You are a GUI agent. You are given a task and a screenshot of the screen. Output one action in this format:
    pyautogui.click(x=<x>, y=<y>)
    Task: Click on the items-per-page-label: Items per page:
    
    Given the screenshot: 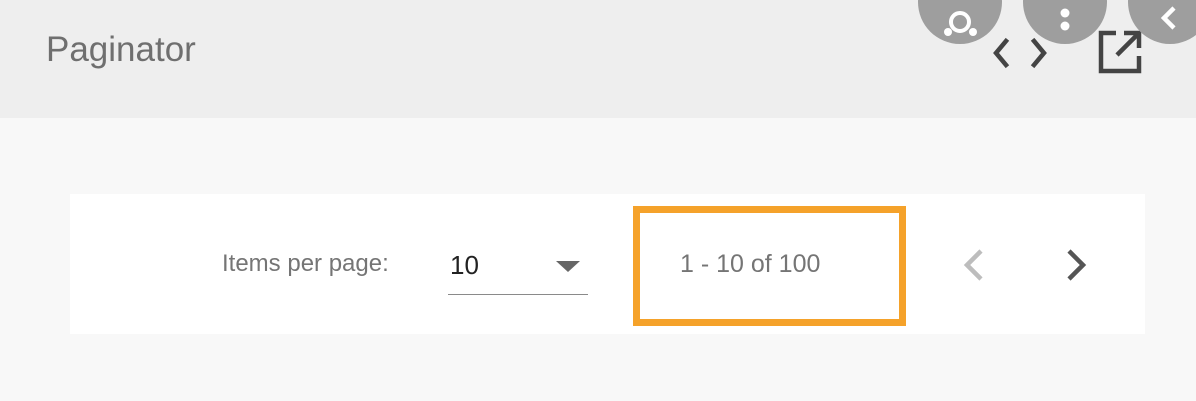 What is the action you would take?
    pyautogui.click(x=305, y=263)
    